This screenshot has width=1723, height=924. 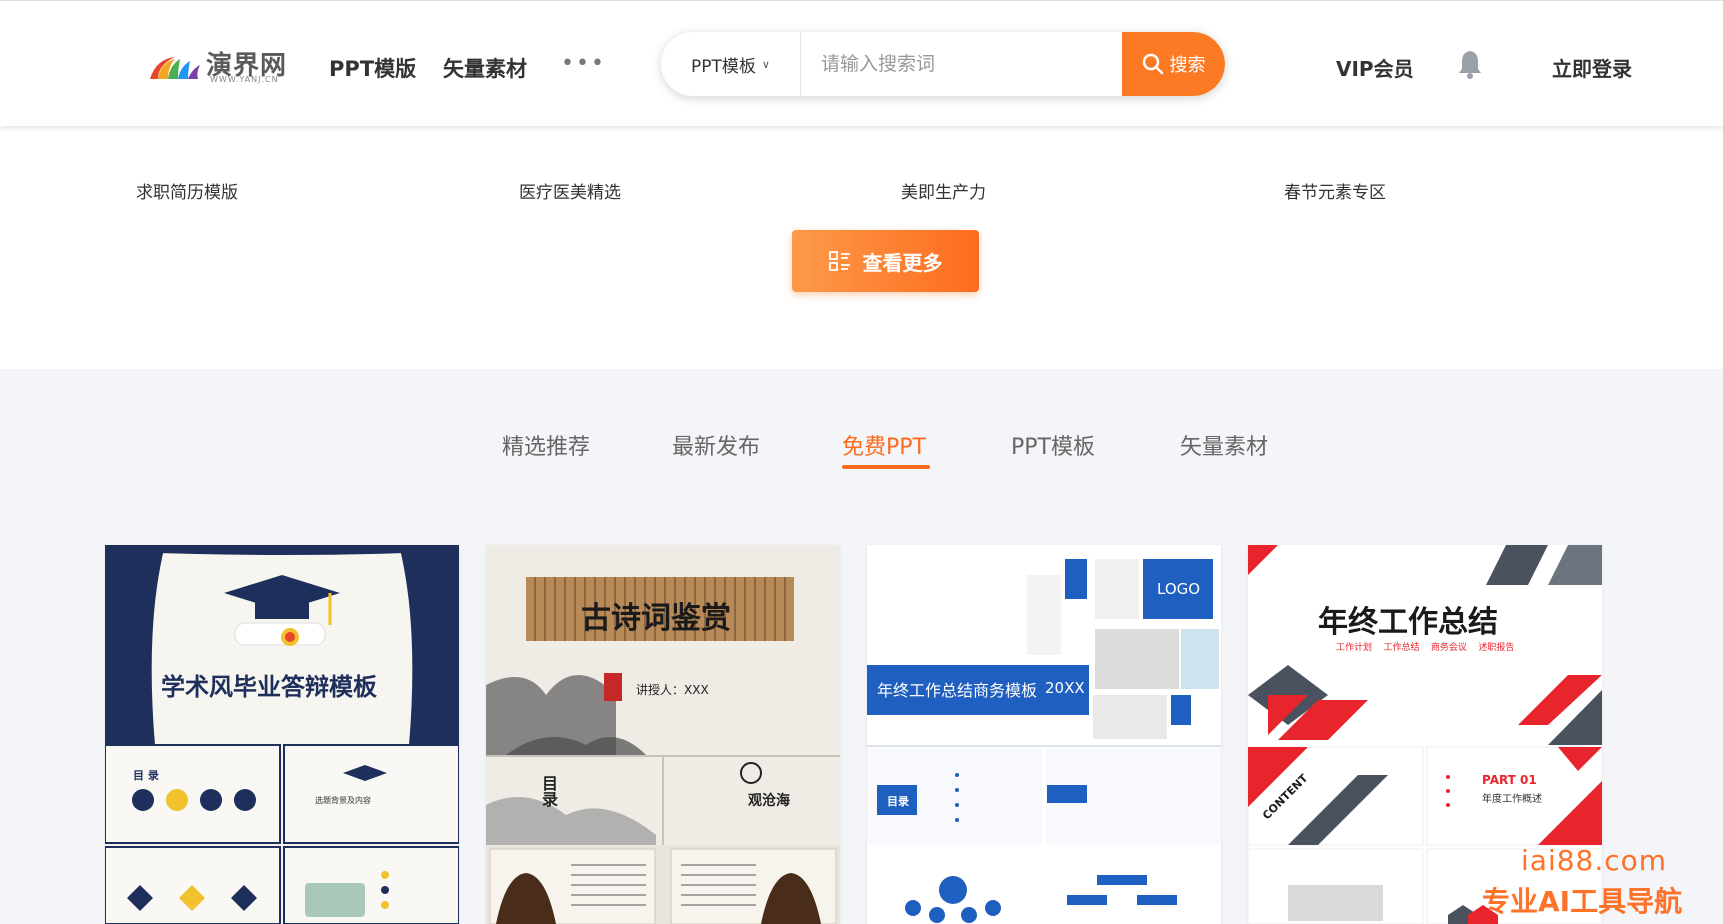 I want to click on search-button-label: 搜索, so click(x=1187, y=65).